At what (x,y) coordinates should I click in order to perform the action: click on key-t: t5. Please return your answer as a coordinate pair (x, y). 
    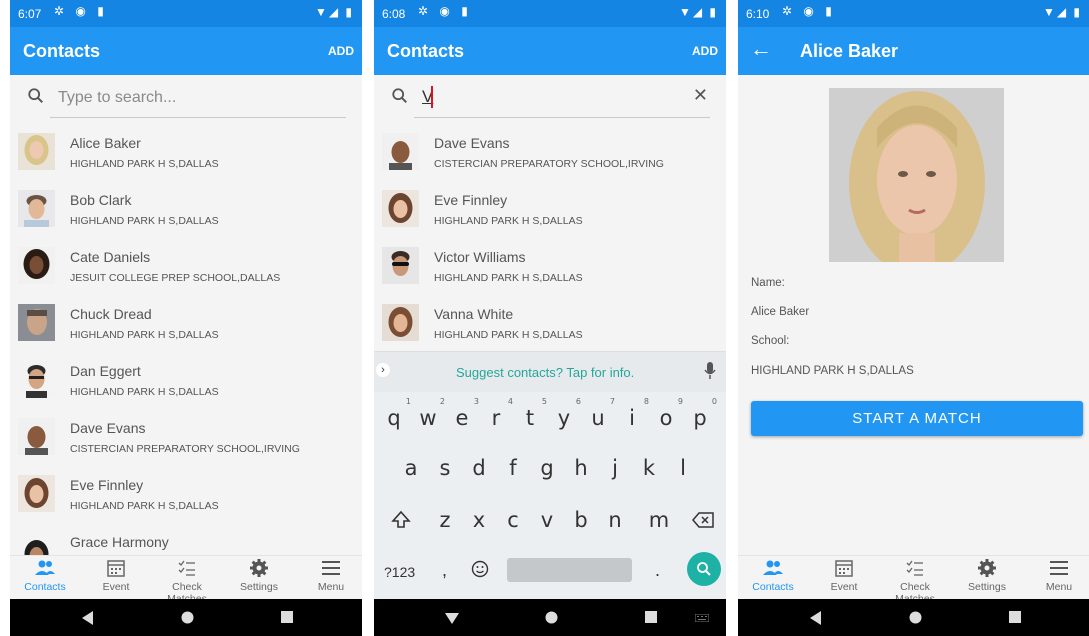
    Looking at the image, I should click on (531, 413).